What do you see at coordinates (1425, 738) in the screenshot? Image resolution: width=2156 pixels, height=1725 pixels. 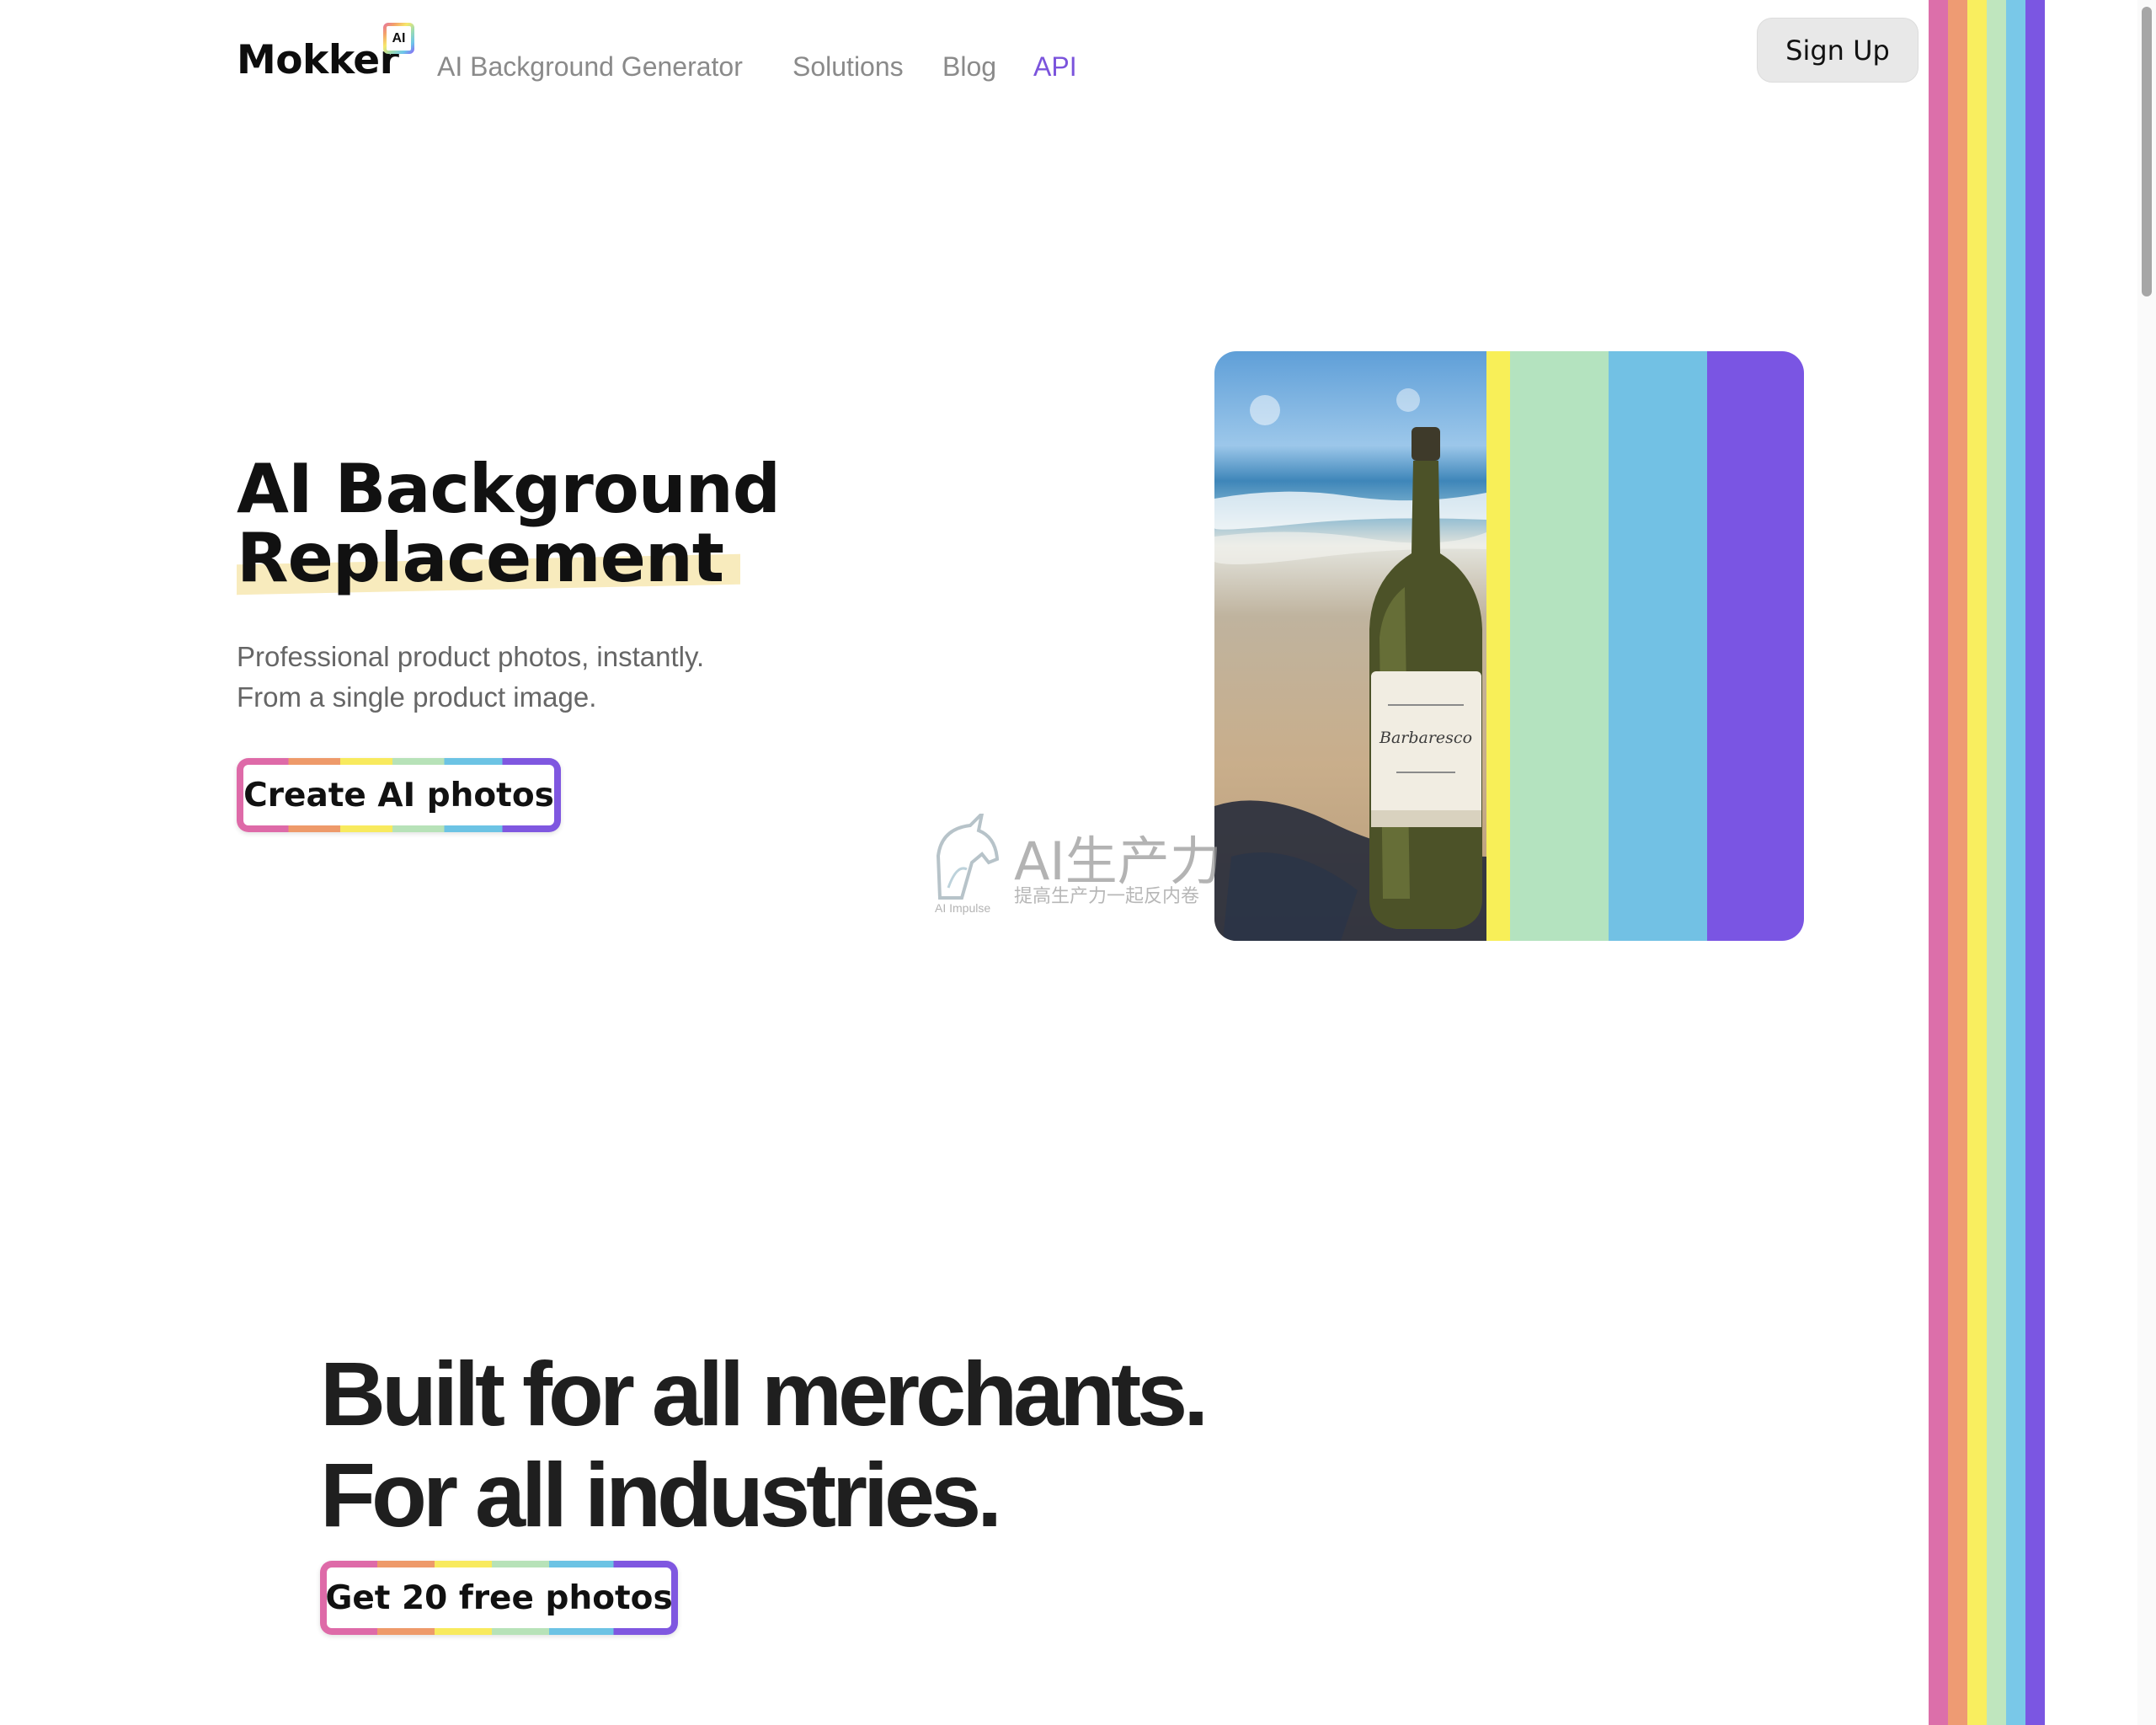 I see `bottle-label: Barbaresco` at bounding box center [1425, 738].